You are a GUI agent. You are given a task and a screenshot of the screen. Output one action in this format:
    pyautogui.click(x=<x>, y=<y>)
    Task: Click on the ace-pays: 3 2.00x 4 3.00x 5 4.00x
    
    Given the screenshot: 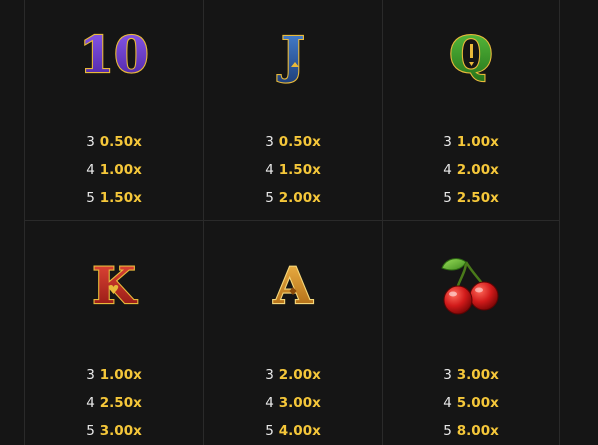 What is the action you would take?
    pyautogui.click(x=293, y=403)
    